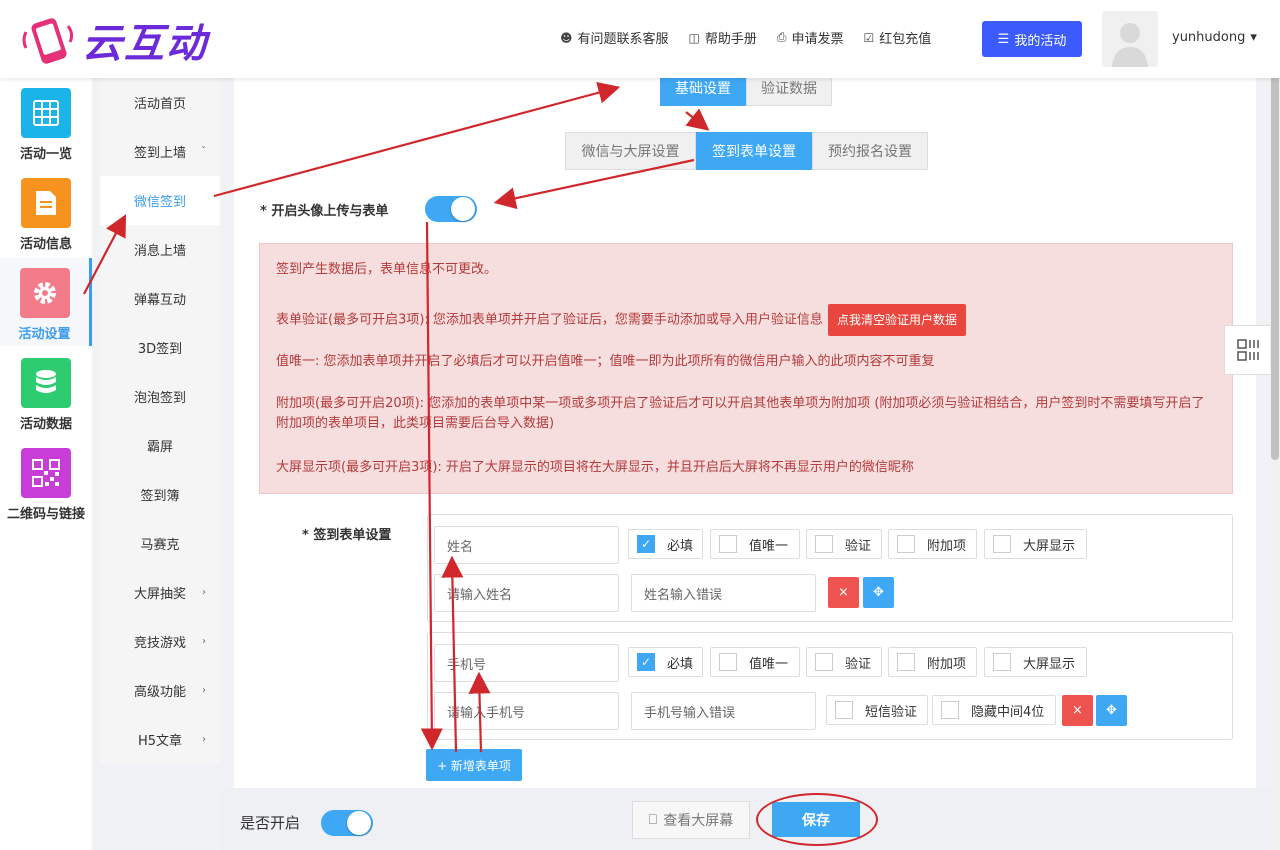 This screenshot has height=850, width=1280. I want to click on subnav-danmaku: 弹幕互动, so click(160, 298).